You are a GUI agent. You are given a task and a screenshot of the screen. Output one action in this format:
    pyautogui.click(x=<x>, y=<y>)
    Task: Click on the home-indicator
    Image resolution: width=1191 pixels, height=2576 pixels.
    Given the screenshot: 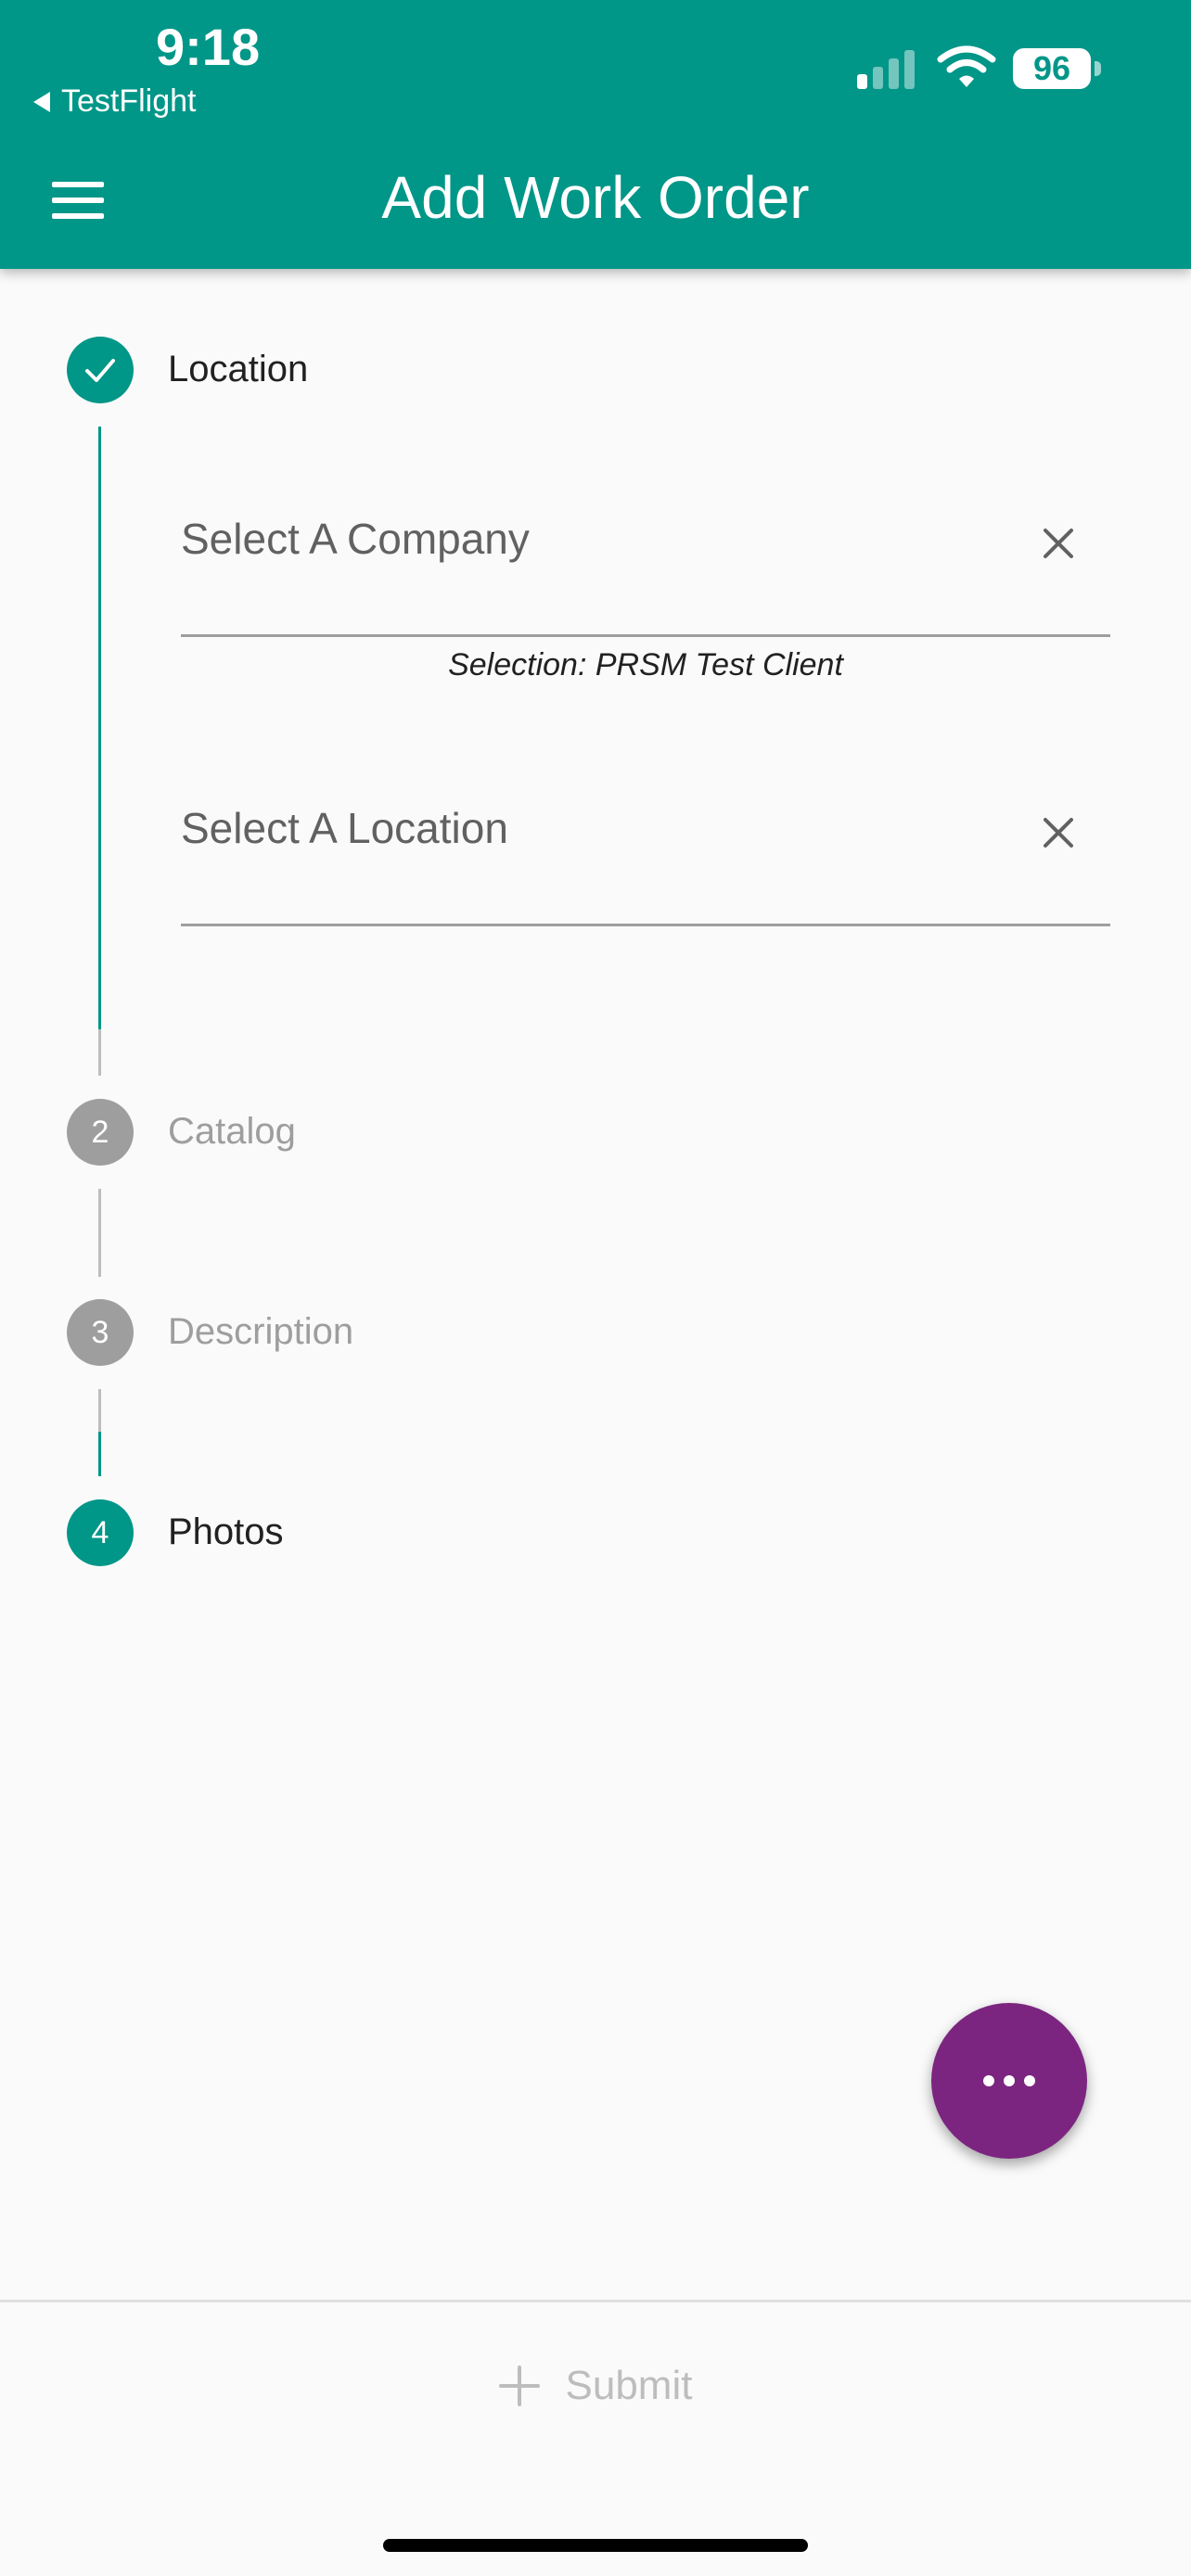 What is the action you would take?
    pyautogui.click(x=595, y=2545)
    